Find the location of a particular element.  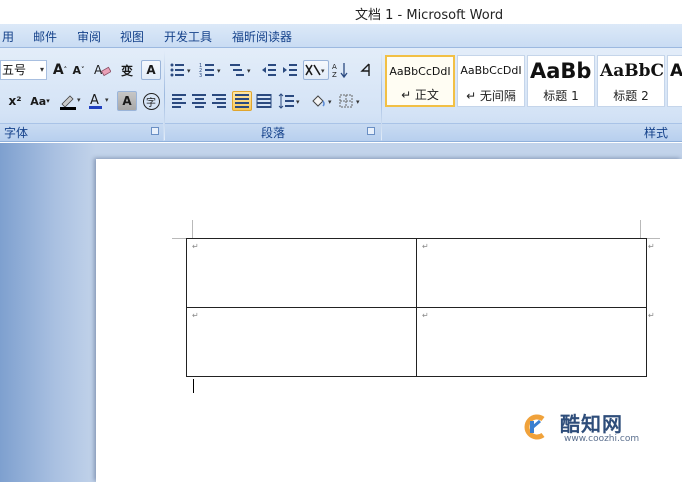

chinese-layout-button: ▾ is located at coordinates (316, 70).